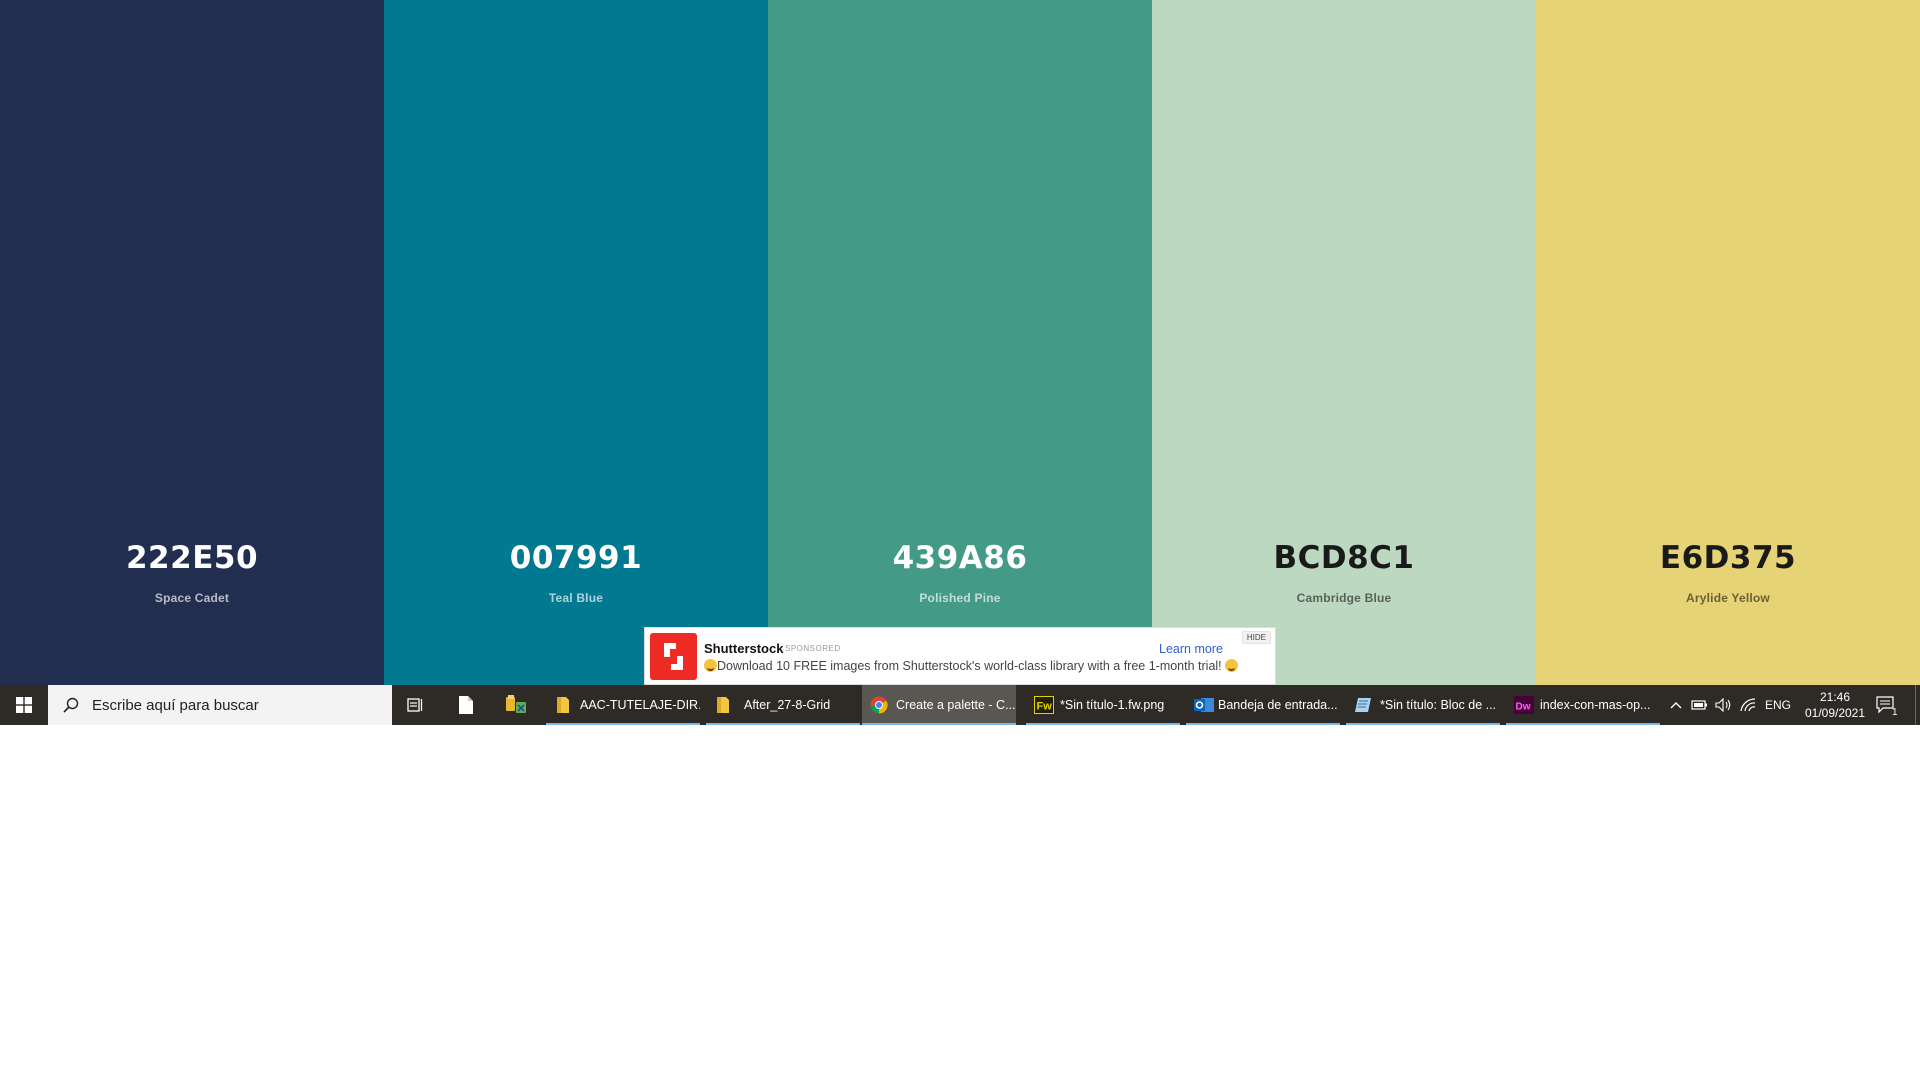 The height and width of the screenshot is (1080, 1920). Describe the element at coordinates (576, 598) in the screenshot. I see `swatch-color-name: Teal Blue` at that location.